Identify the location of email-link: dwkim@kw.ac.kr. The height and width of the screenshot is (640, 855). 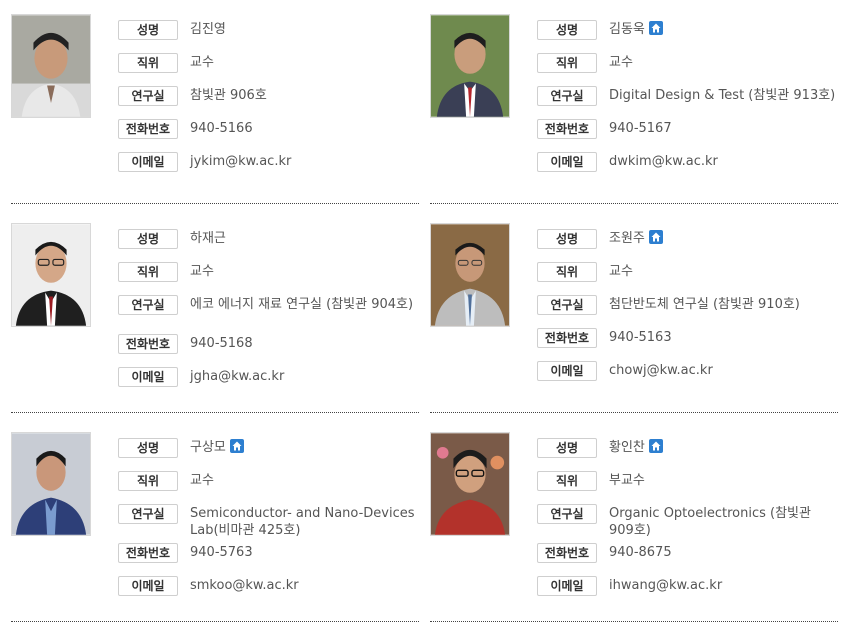
(723, 161).